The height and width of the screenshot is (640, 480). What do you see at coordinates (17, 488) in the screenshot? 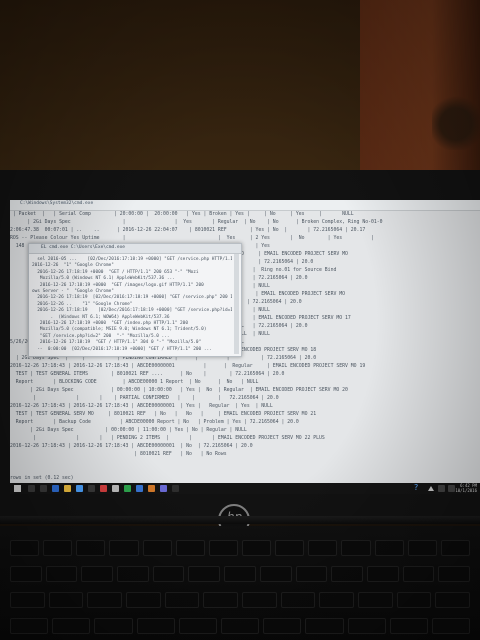
I see `start-button` at bounding box center [17, 488].